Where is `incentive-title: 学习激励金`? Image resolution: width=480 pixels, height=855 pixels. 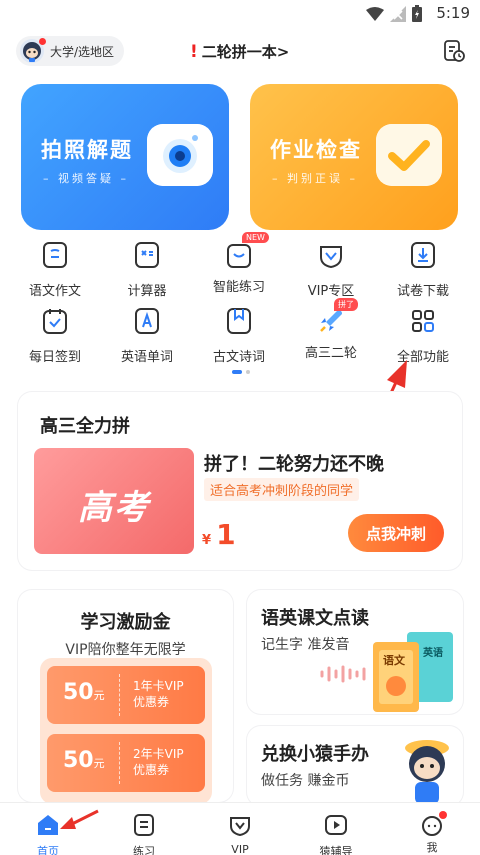
incentive-title: 学习激励金 is located at coordinates (125, 622).